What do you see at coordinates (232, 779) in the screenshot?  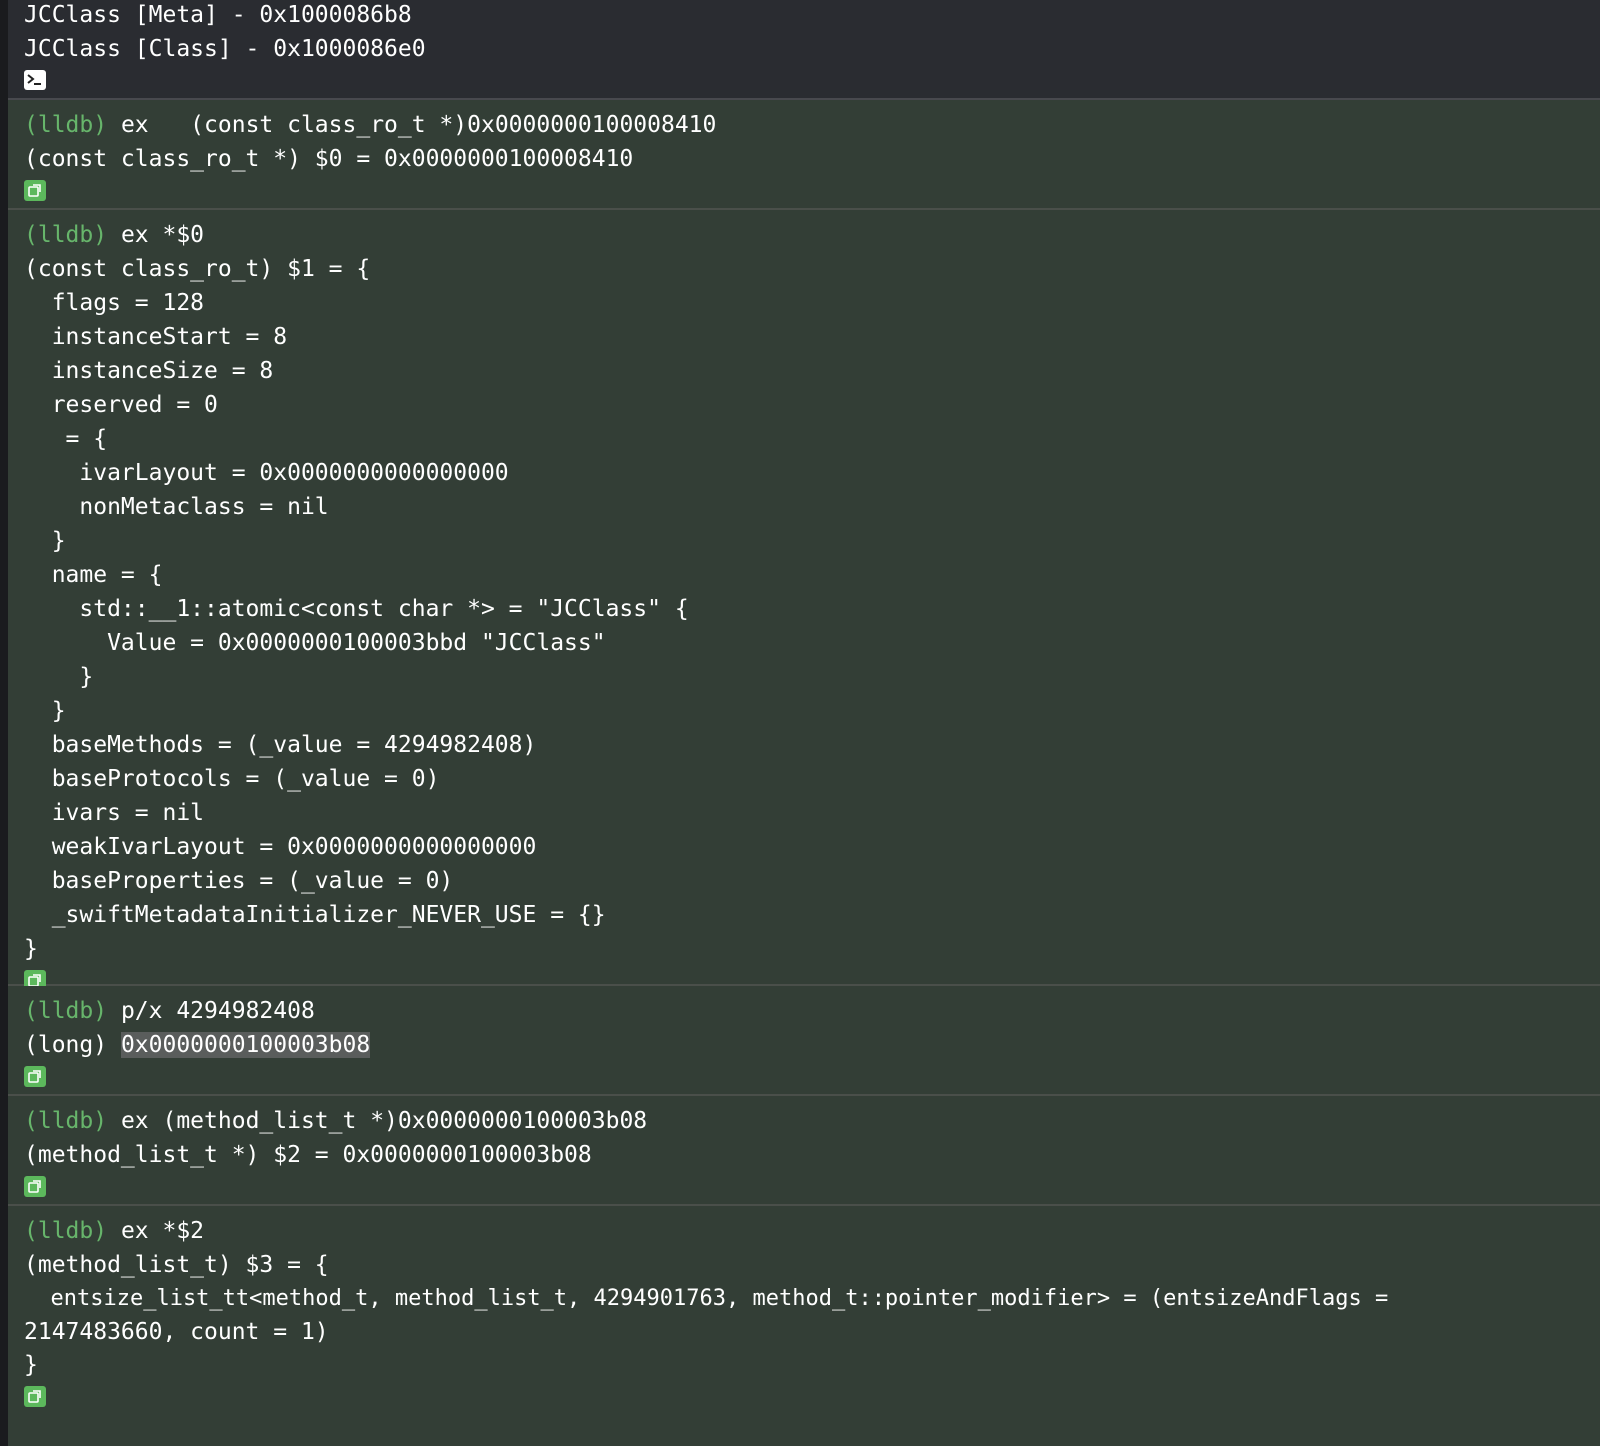 I see `result-line: baseProtocols = (_value = 0)` at bounding box center [232, 779].